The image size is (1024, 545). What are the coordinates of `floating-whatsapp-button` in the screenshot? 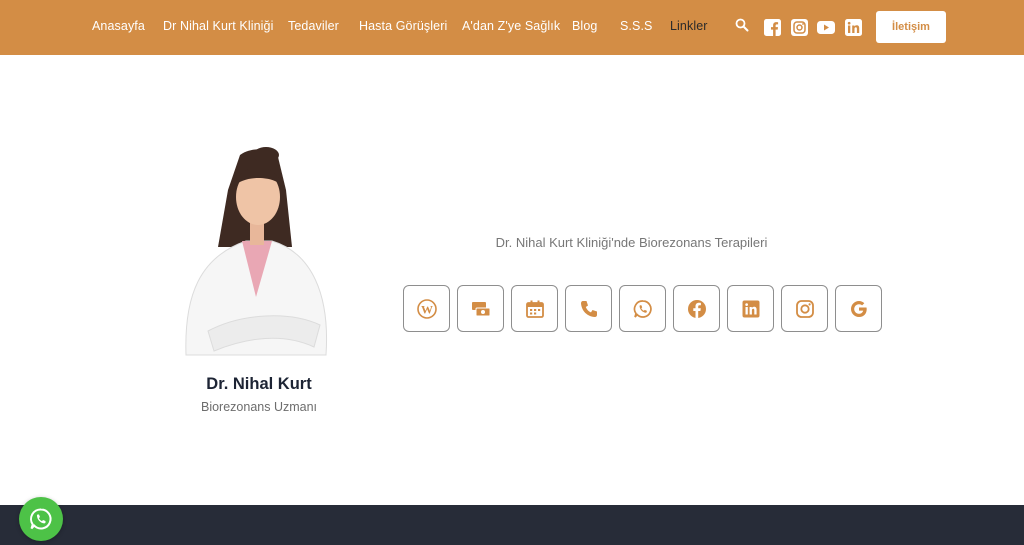 It's located at (41, 519).